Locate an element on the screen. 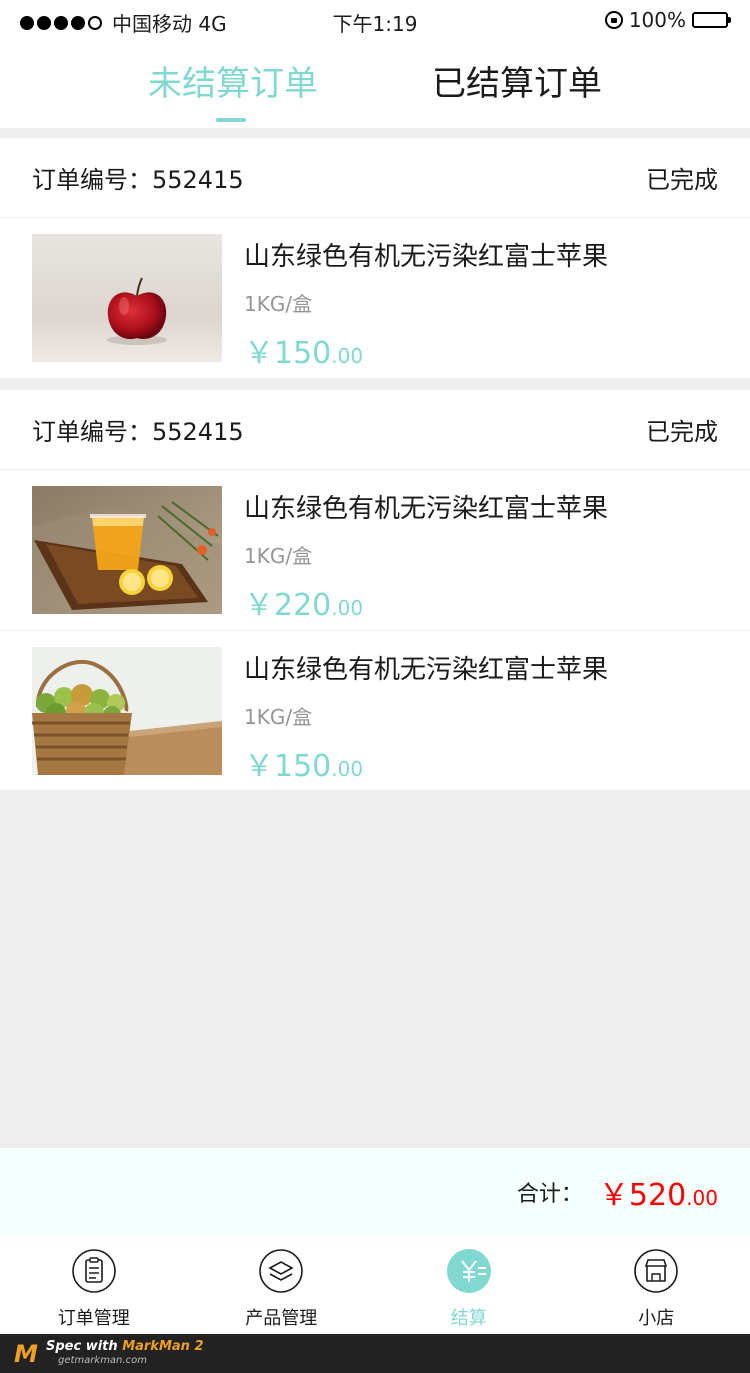 The image size is (750, 1373). product-price: ￥220.00 is located at coordinates (303, 602).